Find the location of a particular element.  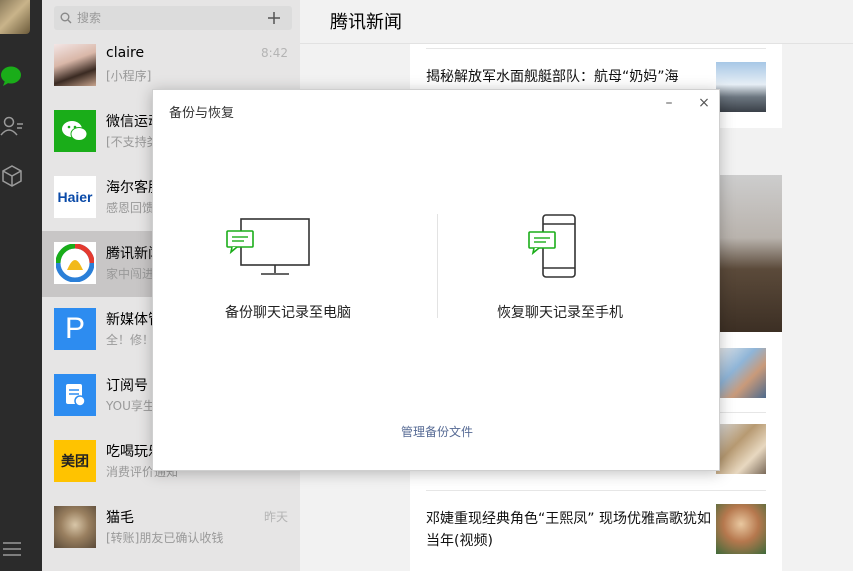

news-headline: 邓婕重现经典角色“王熙凤” 现场优雅高歌犹如当年(视频) is located at coordinates (568, 530).